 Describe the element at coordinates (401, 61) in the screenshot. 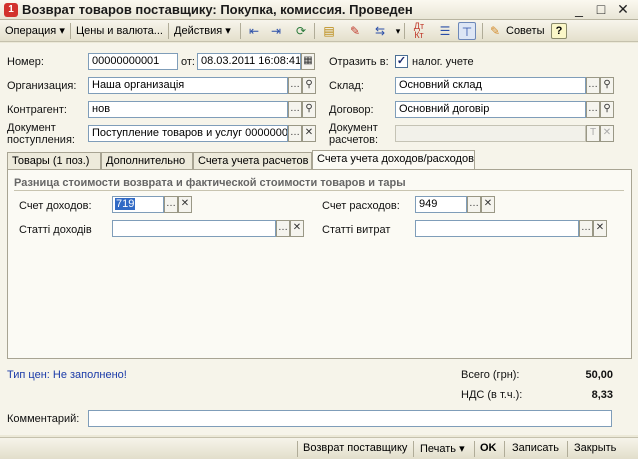

I see `tax-accounting-checkbox: ✓` at that location.